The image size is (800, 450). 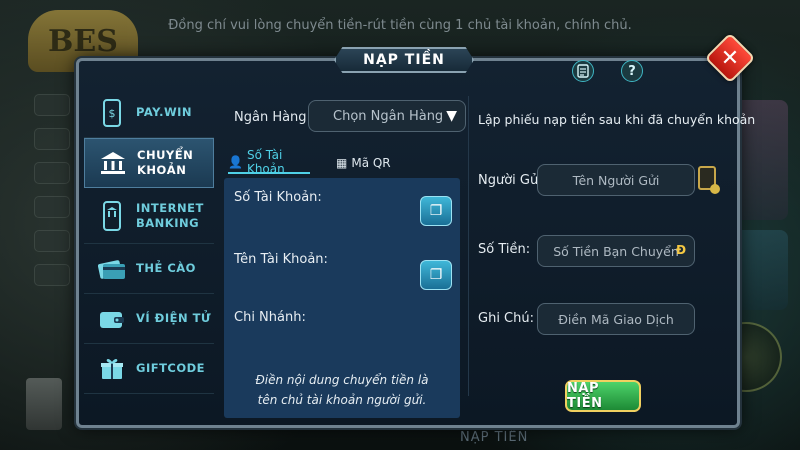 I want to click on sidebar-item-label: CHUYỂN KHOẢN, so click(x=165, y=162).